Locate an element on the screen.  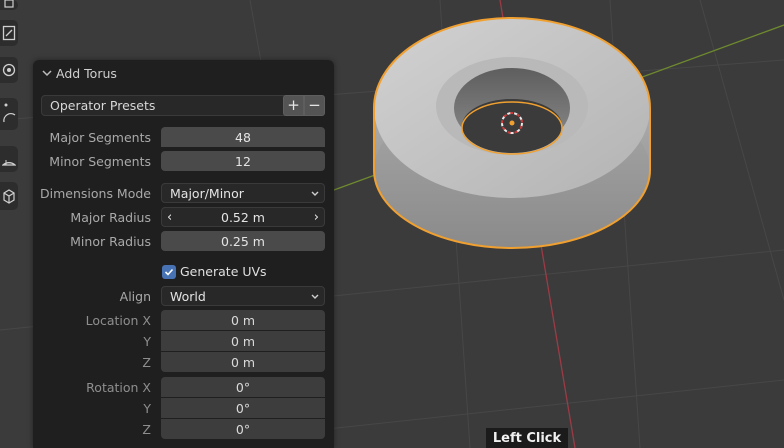
rotation-y-value: 0° is located at coordinates (243, 408).